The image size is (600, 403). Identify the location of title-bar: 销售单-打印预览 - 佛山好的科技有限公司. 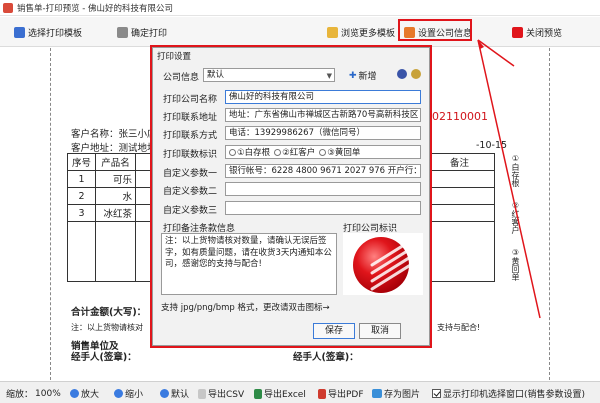
(300, 8).